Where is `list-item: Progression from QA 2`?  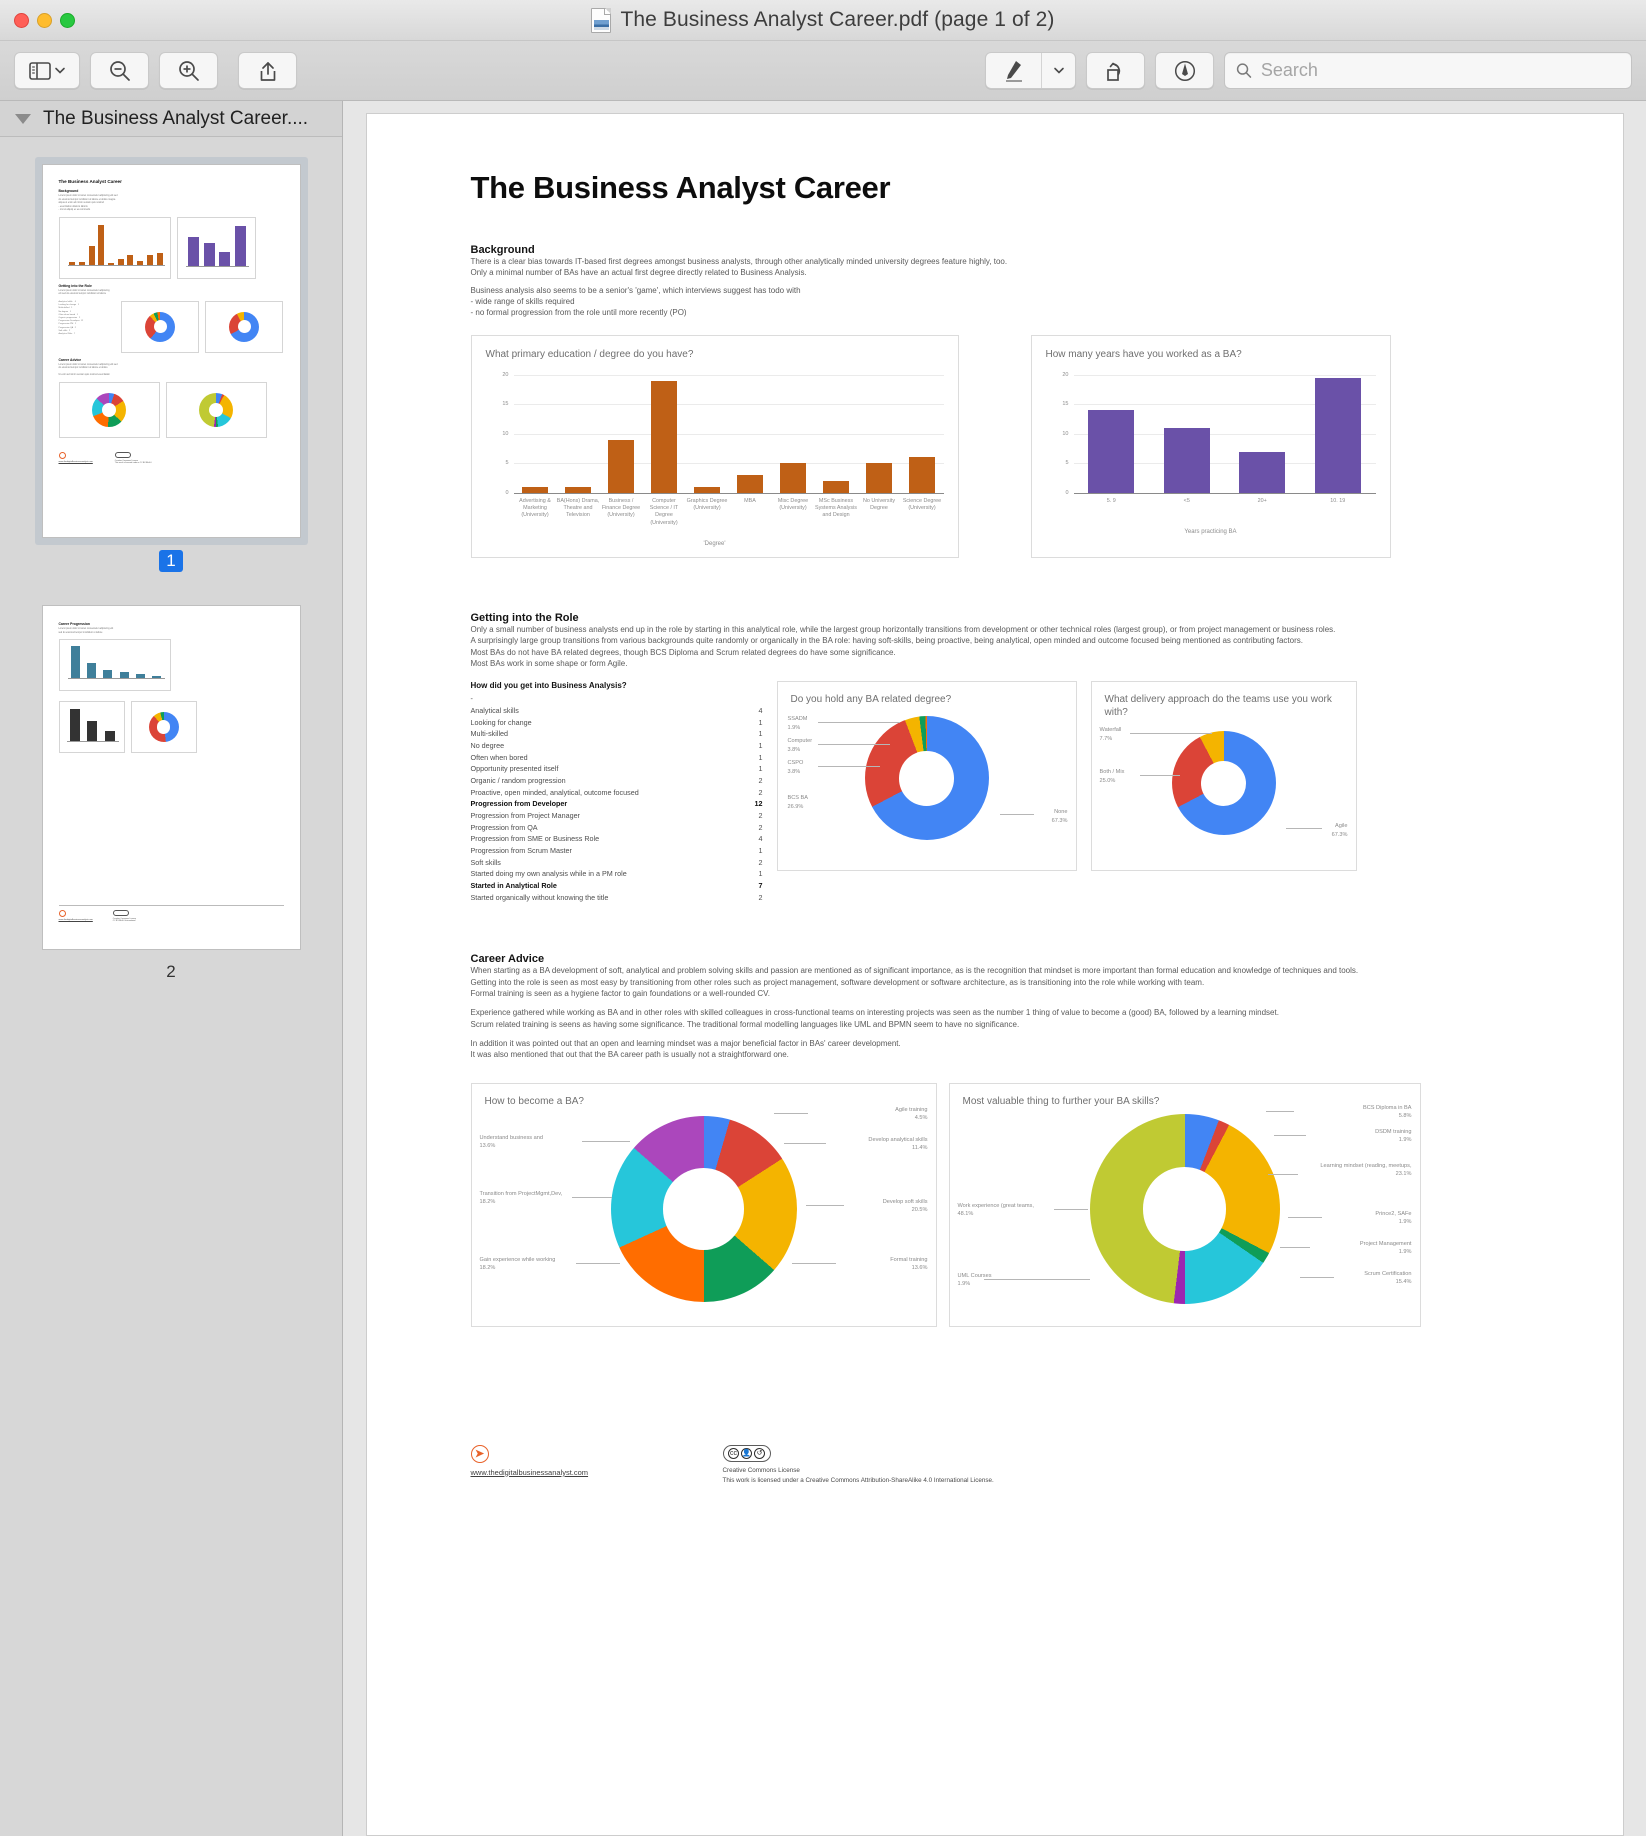
list-item: Progression from QA 2 is located at coordinates (617, 828).